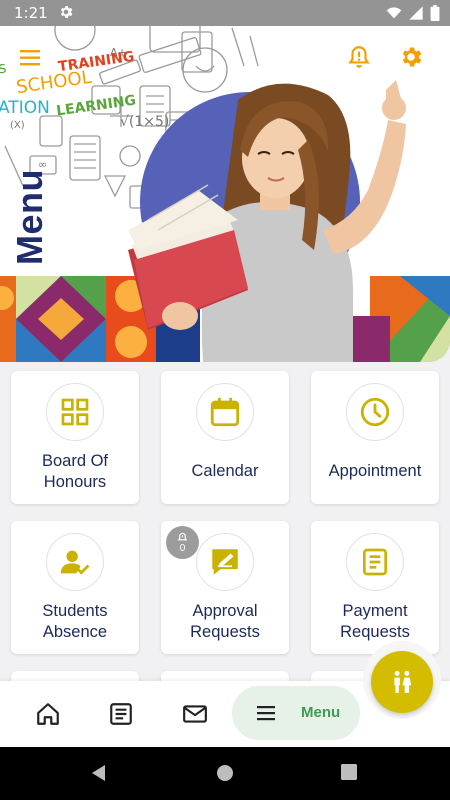 The height and width of the screenshot is (800, 450). I want to click on system-navigation-bar, so click(225, 773).